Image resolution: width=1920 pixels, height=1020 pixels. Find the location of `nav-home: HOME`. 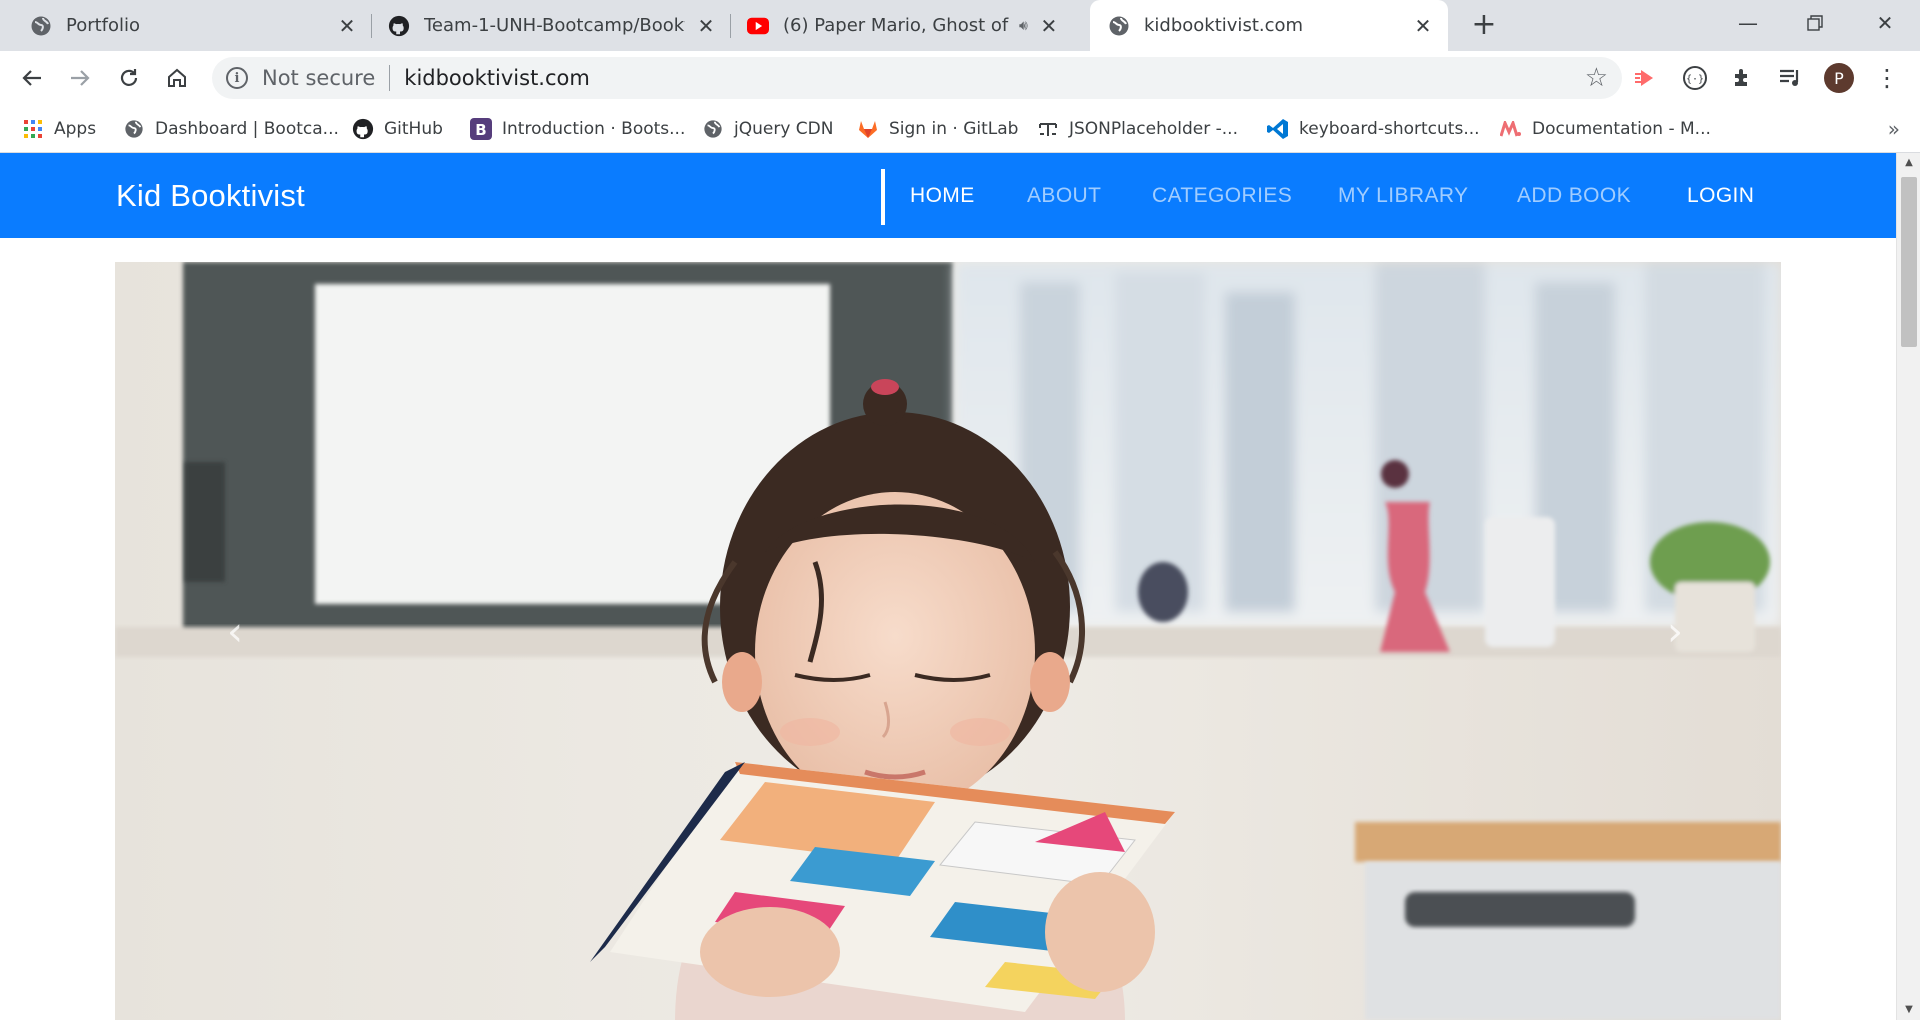

nav-home: HOME is located at coordinates (942, 195).